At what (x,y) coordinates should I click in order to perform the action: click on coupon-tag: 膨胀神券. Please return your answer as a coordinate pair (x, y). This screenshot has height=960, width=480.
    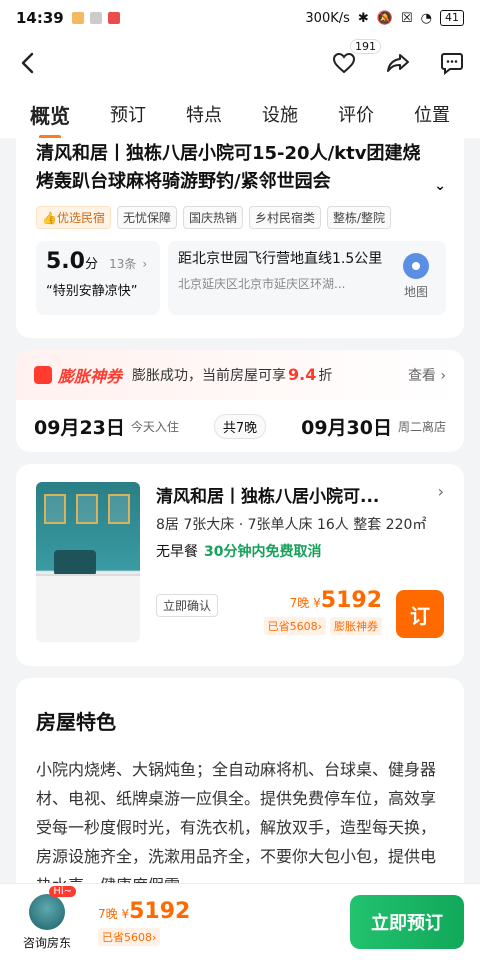
    Looking at the image, I should click on (356, 626).